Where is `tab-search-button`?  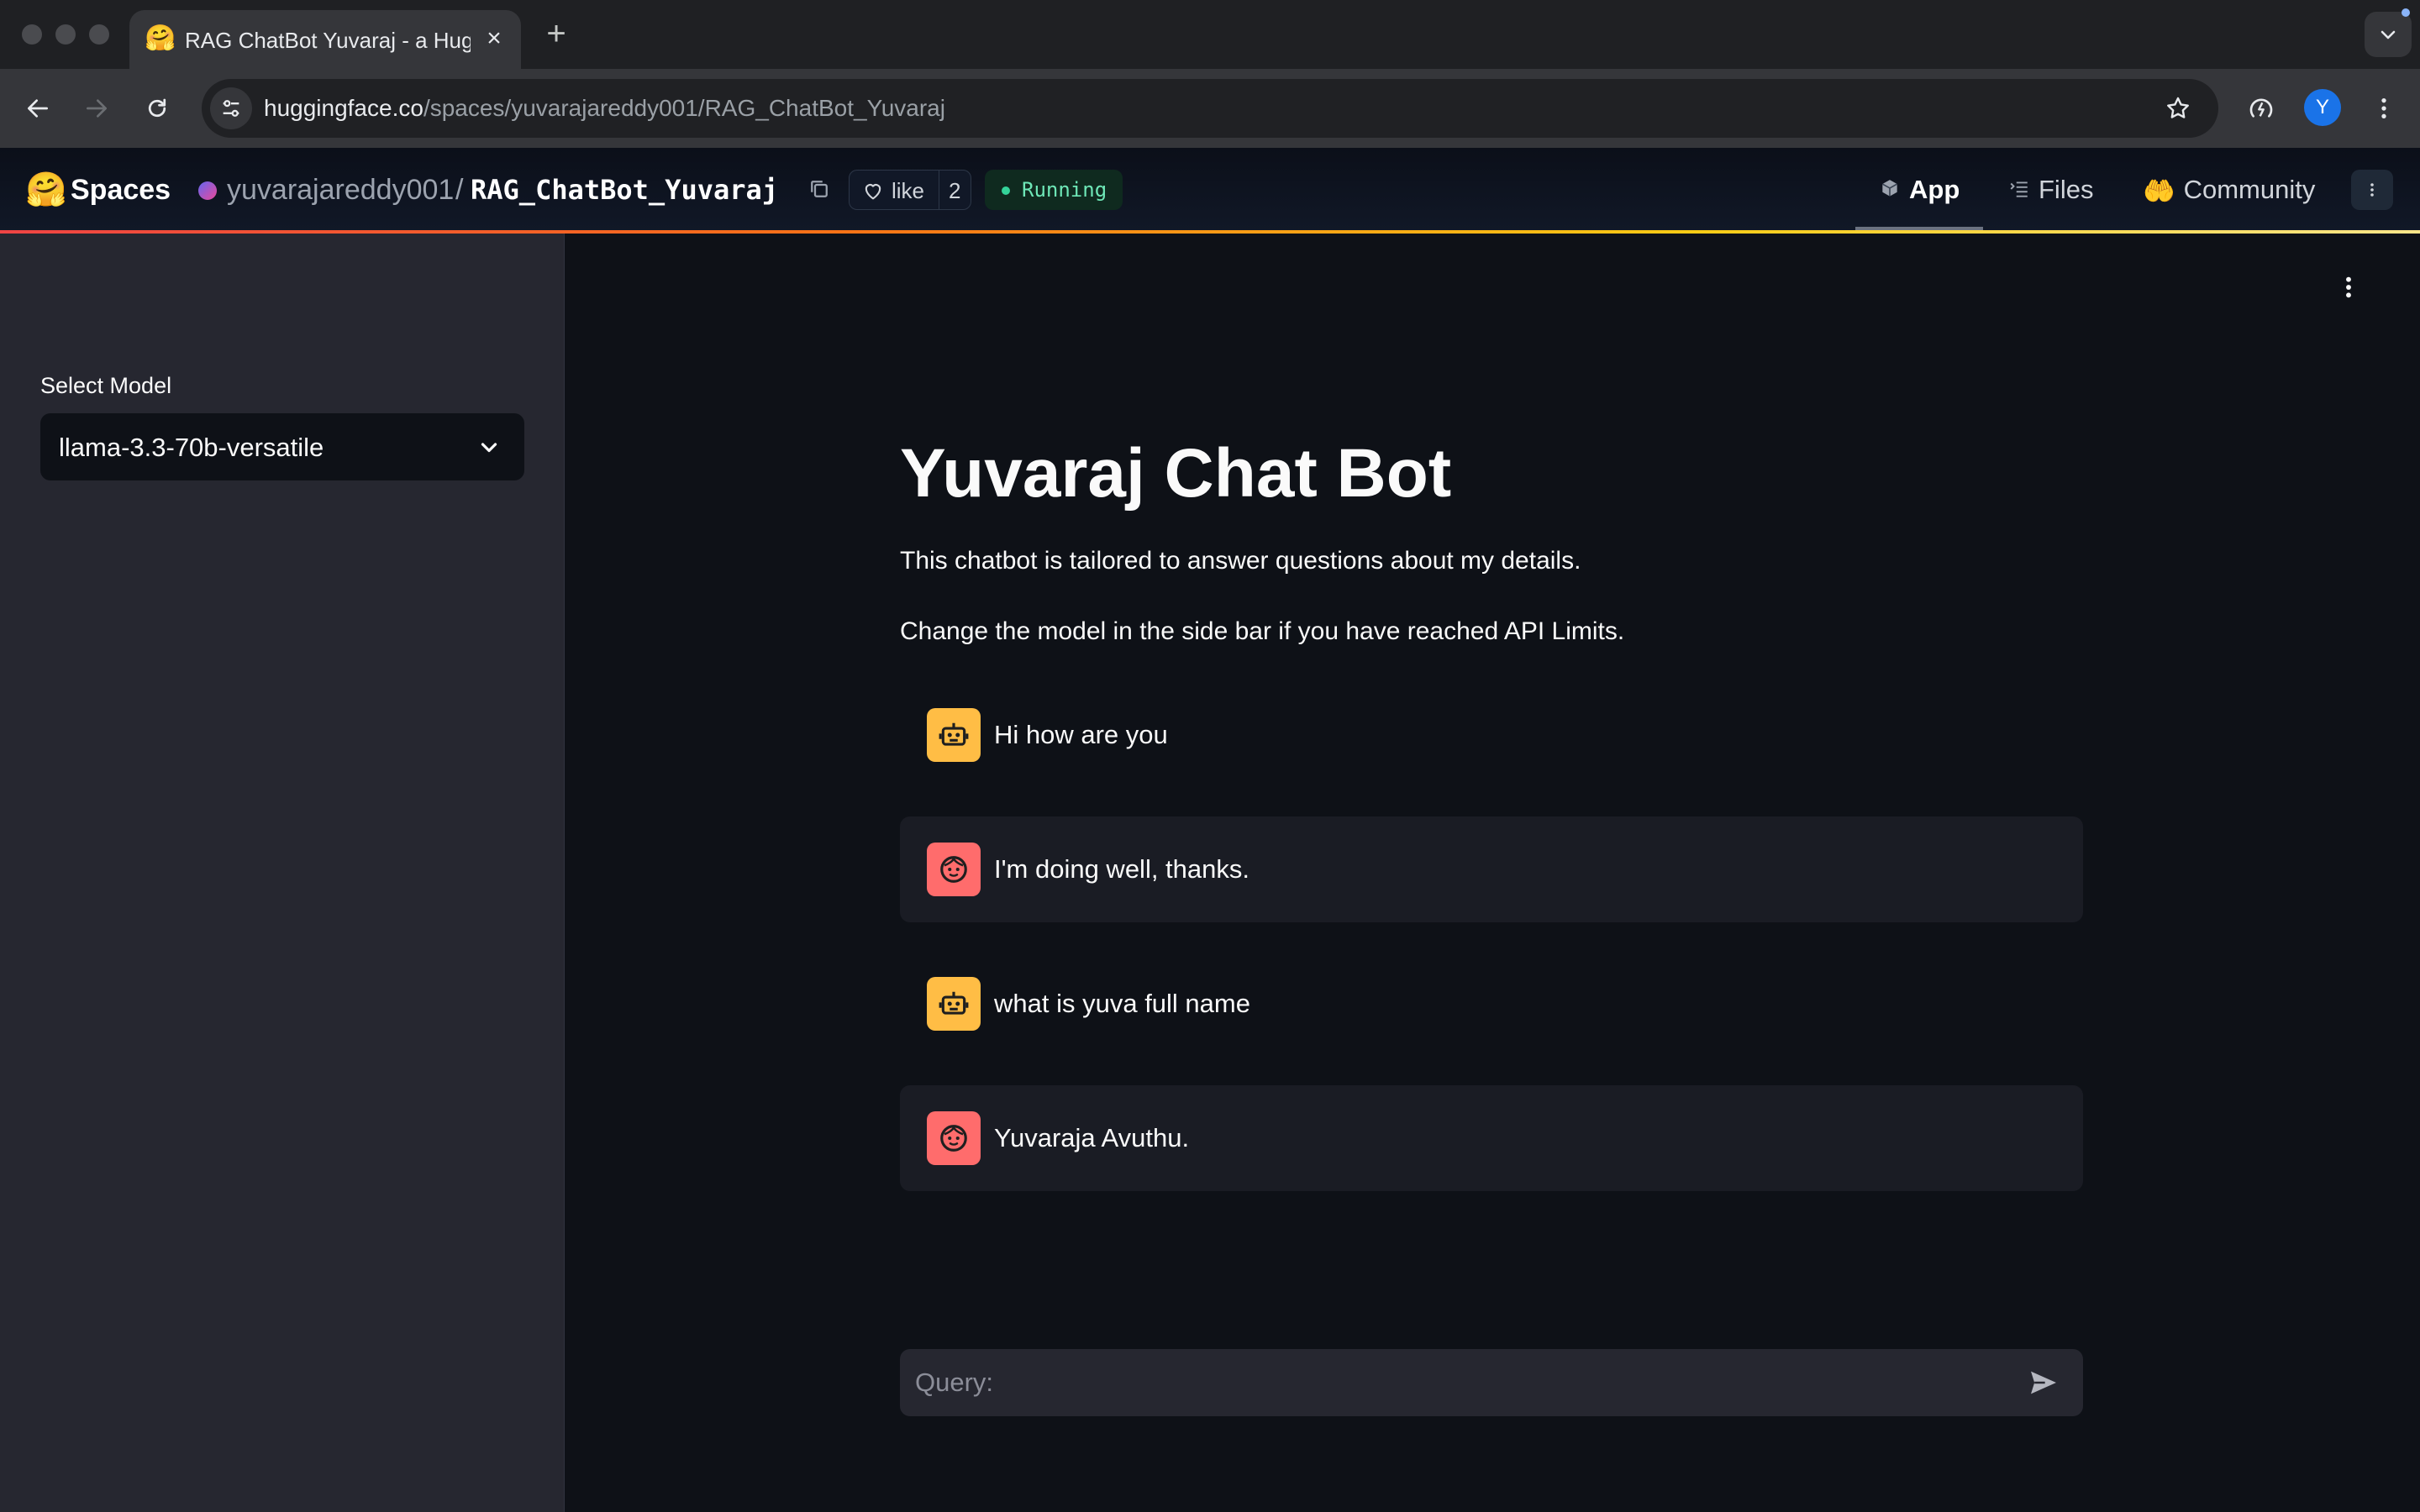 tab-search-button is located at coordinates (2389, 34).